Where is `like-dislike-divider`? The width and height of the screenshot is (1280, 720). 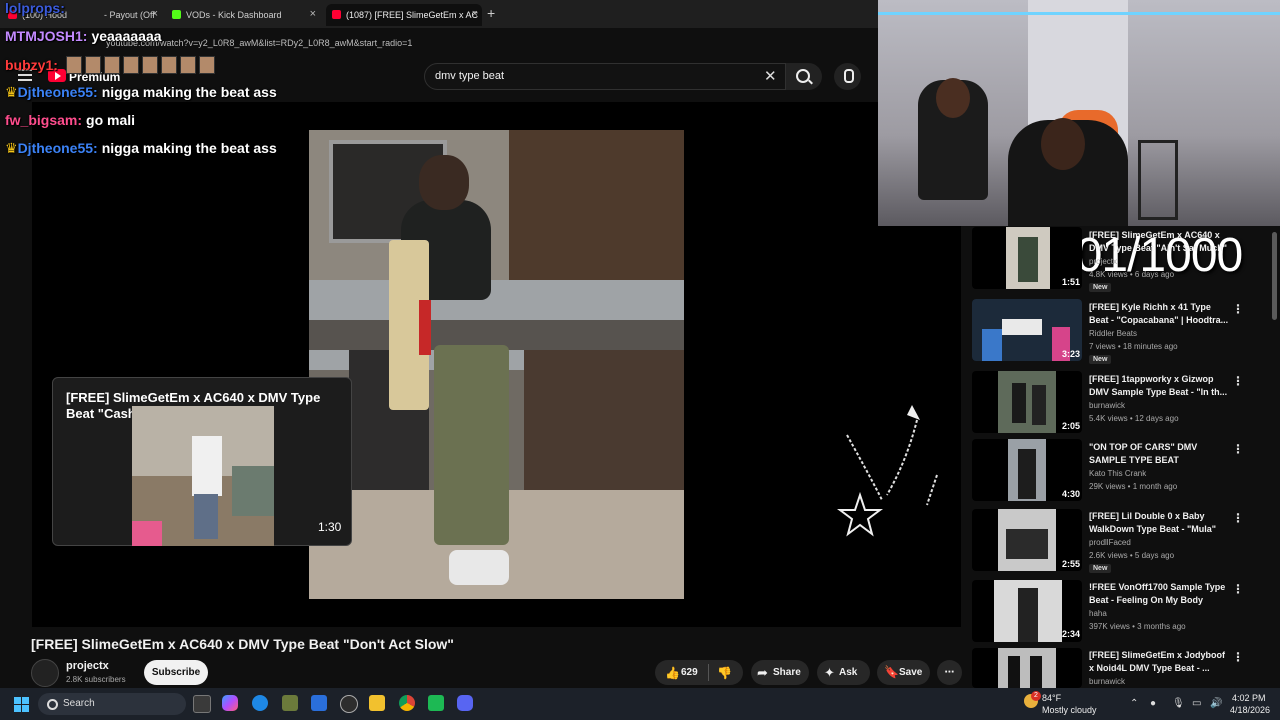
like-dislike-divider is located at coordinates (708, 672).